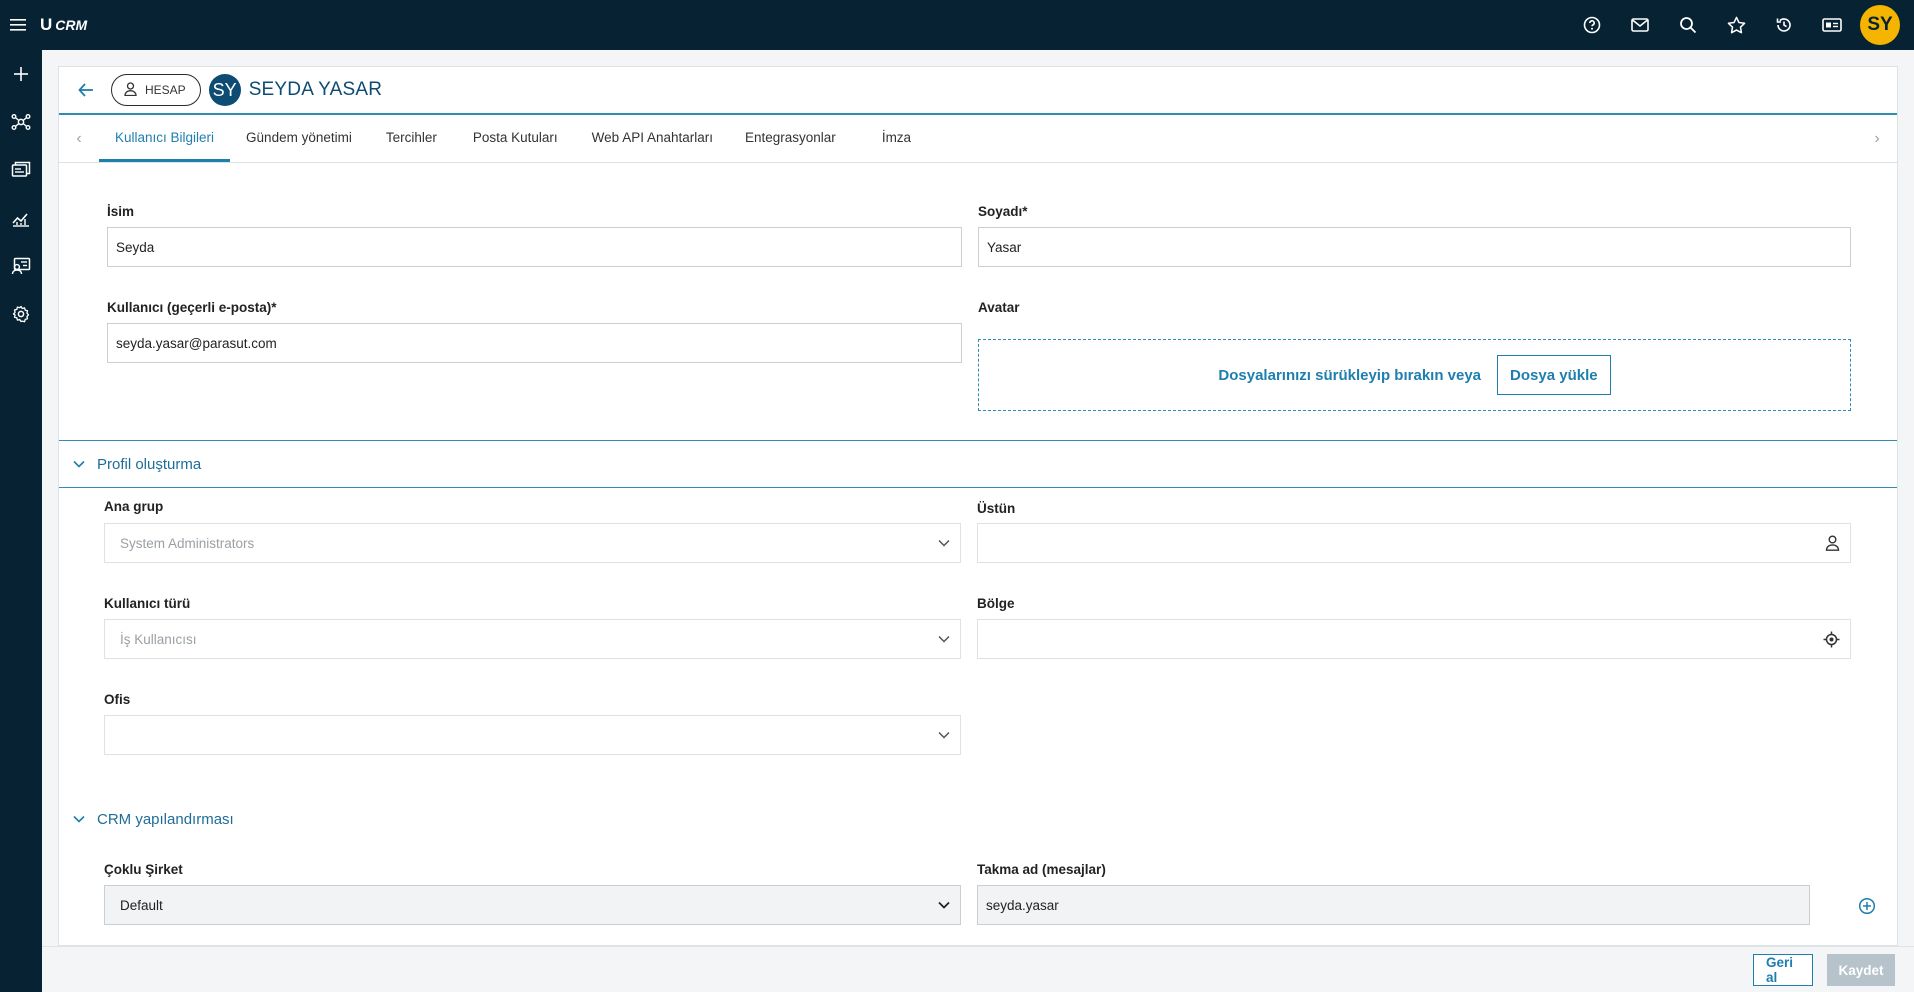 Image resolution: width=1914 pixels, height=992 pixels. What do you see at coordinates (21, 122) in the screenshot?
I see `network-icon` at bounding box center [21, 122].